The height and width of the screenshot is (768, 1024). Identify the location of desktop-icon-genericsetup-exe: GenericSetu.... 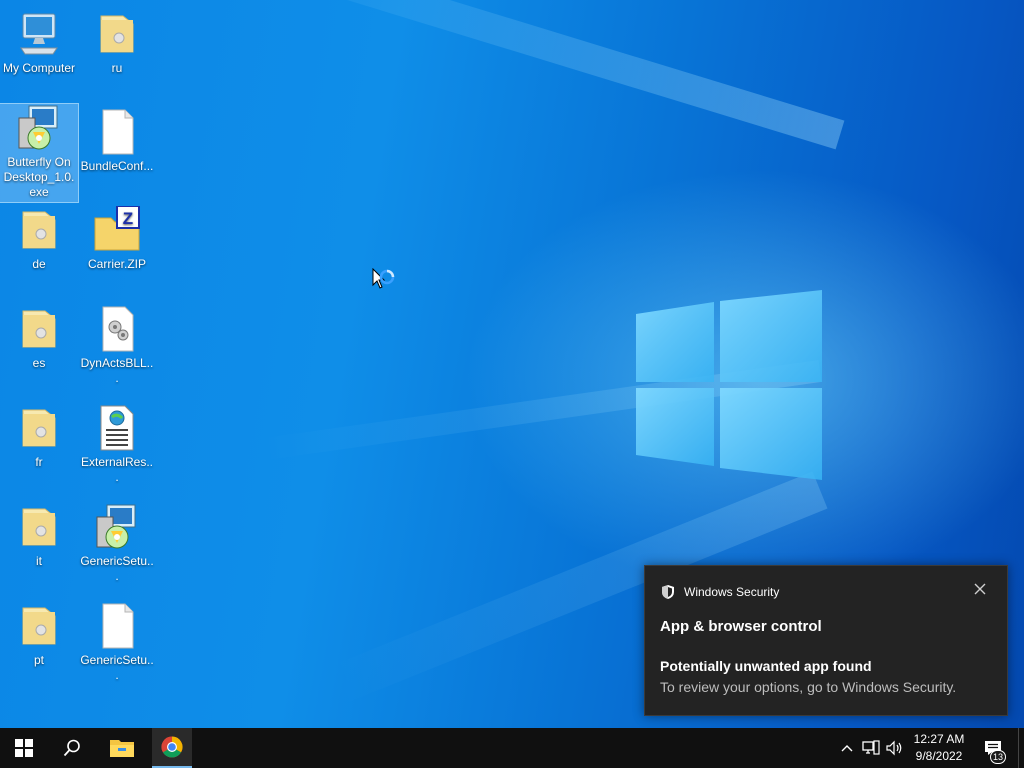
(117, 543).